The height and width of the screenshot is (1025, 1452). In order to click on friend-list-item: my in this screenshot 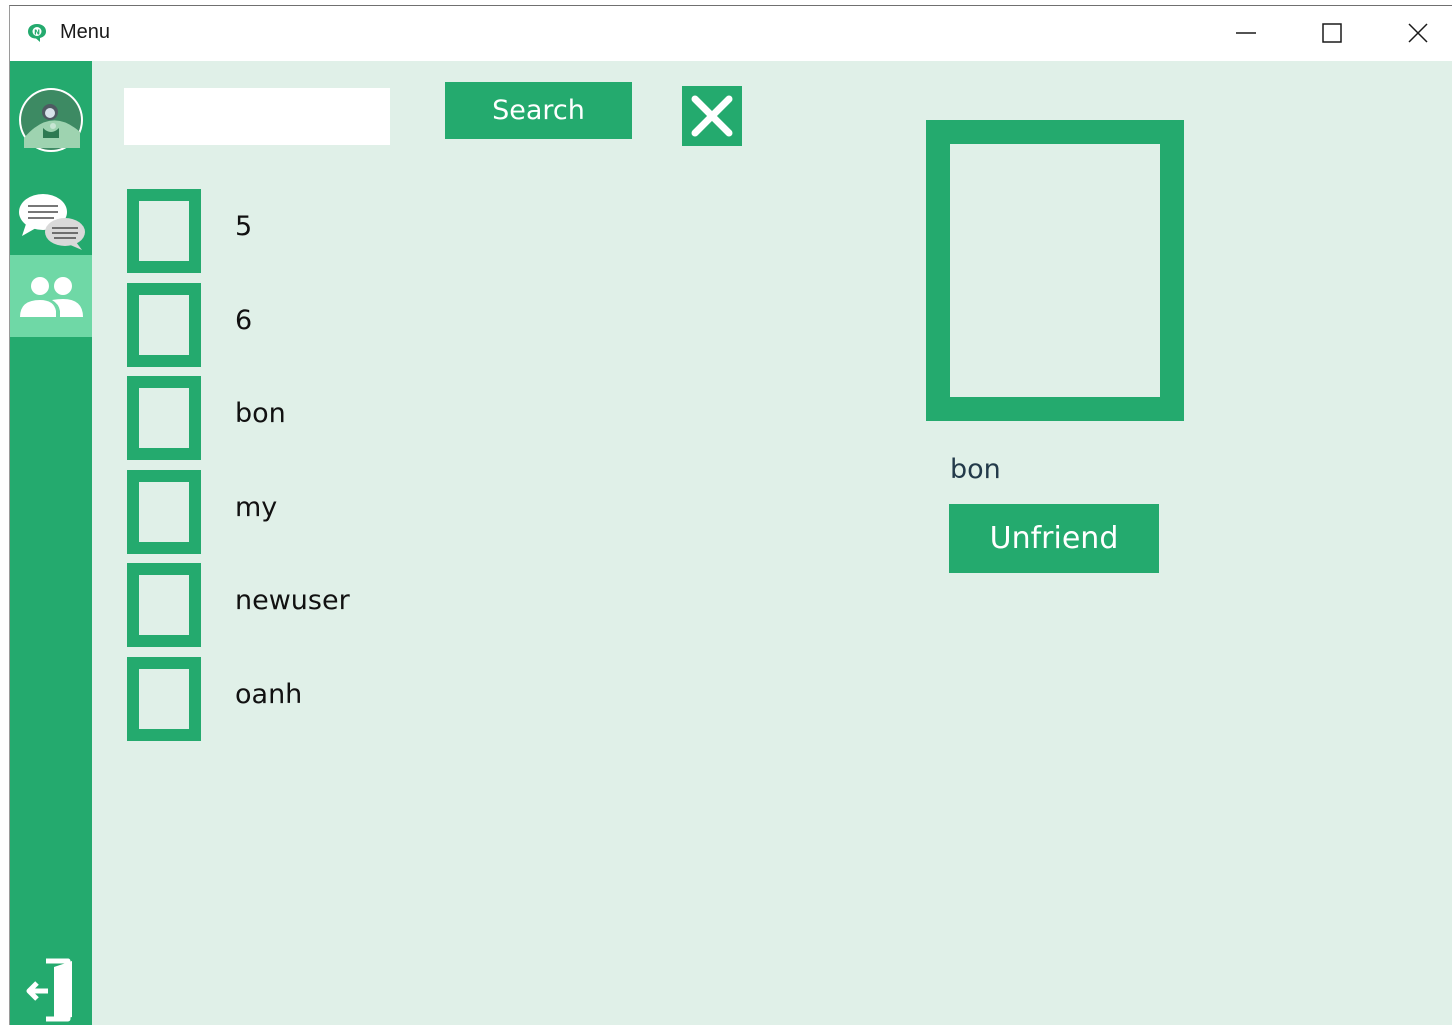, I will do `click(337, 512)`.